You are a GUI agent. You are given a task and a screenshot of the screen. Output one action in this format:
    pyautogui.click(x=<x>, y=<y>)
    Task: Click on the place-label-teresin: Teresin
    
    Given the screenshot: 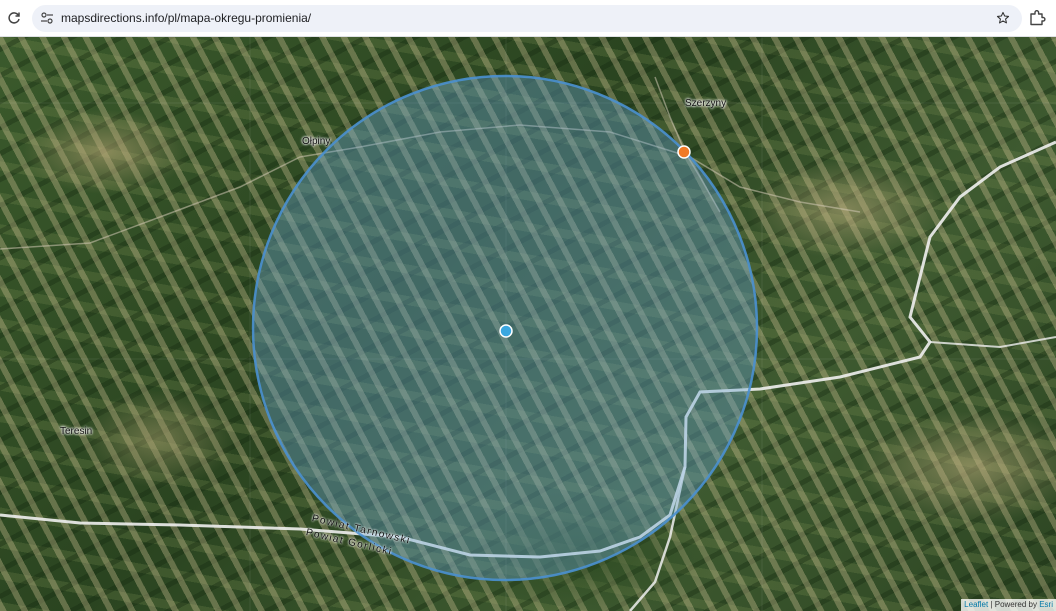 What is the action you would take?
    pyautogui.click(x=76, y=431)
    